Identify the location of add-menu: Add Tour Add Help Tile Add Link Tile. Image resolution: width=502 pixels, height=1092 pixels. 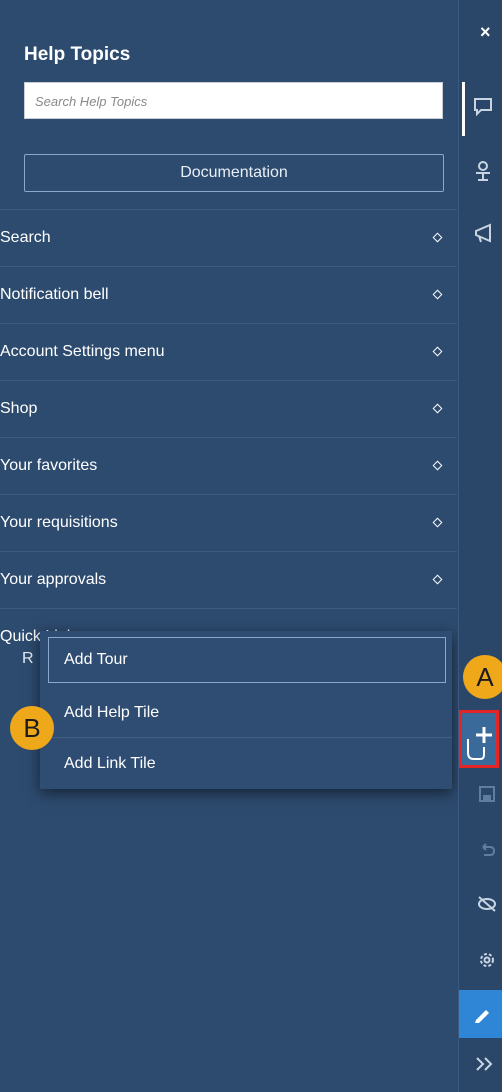
(246, 710).